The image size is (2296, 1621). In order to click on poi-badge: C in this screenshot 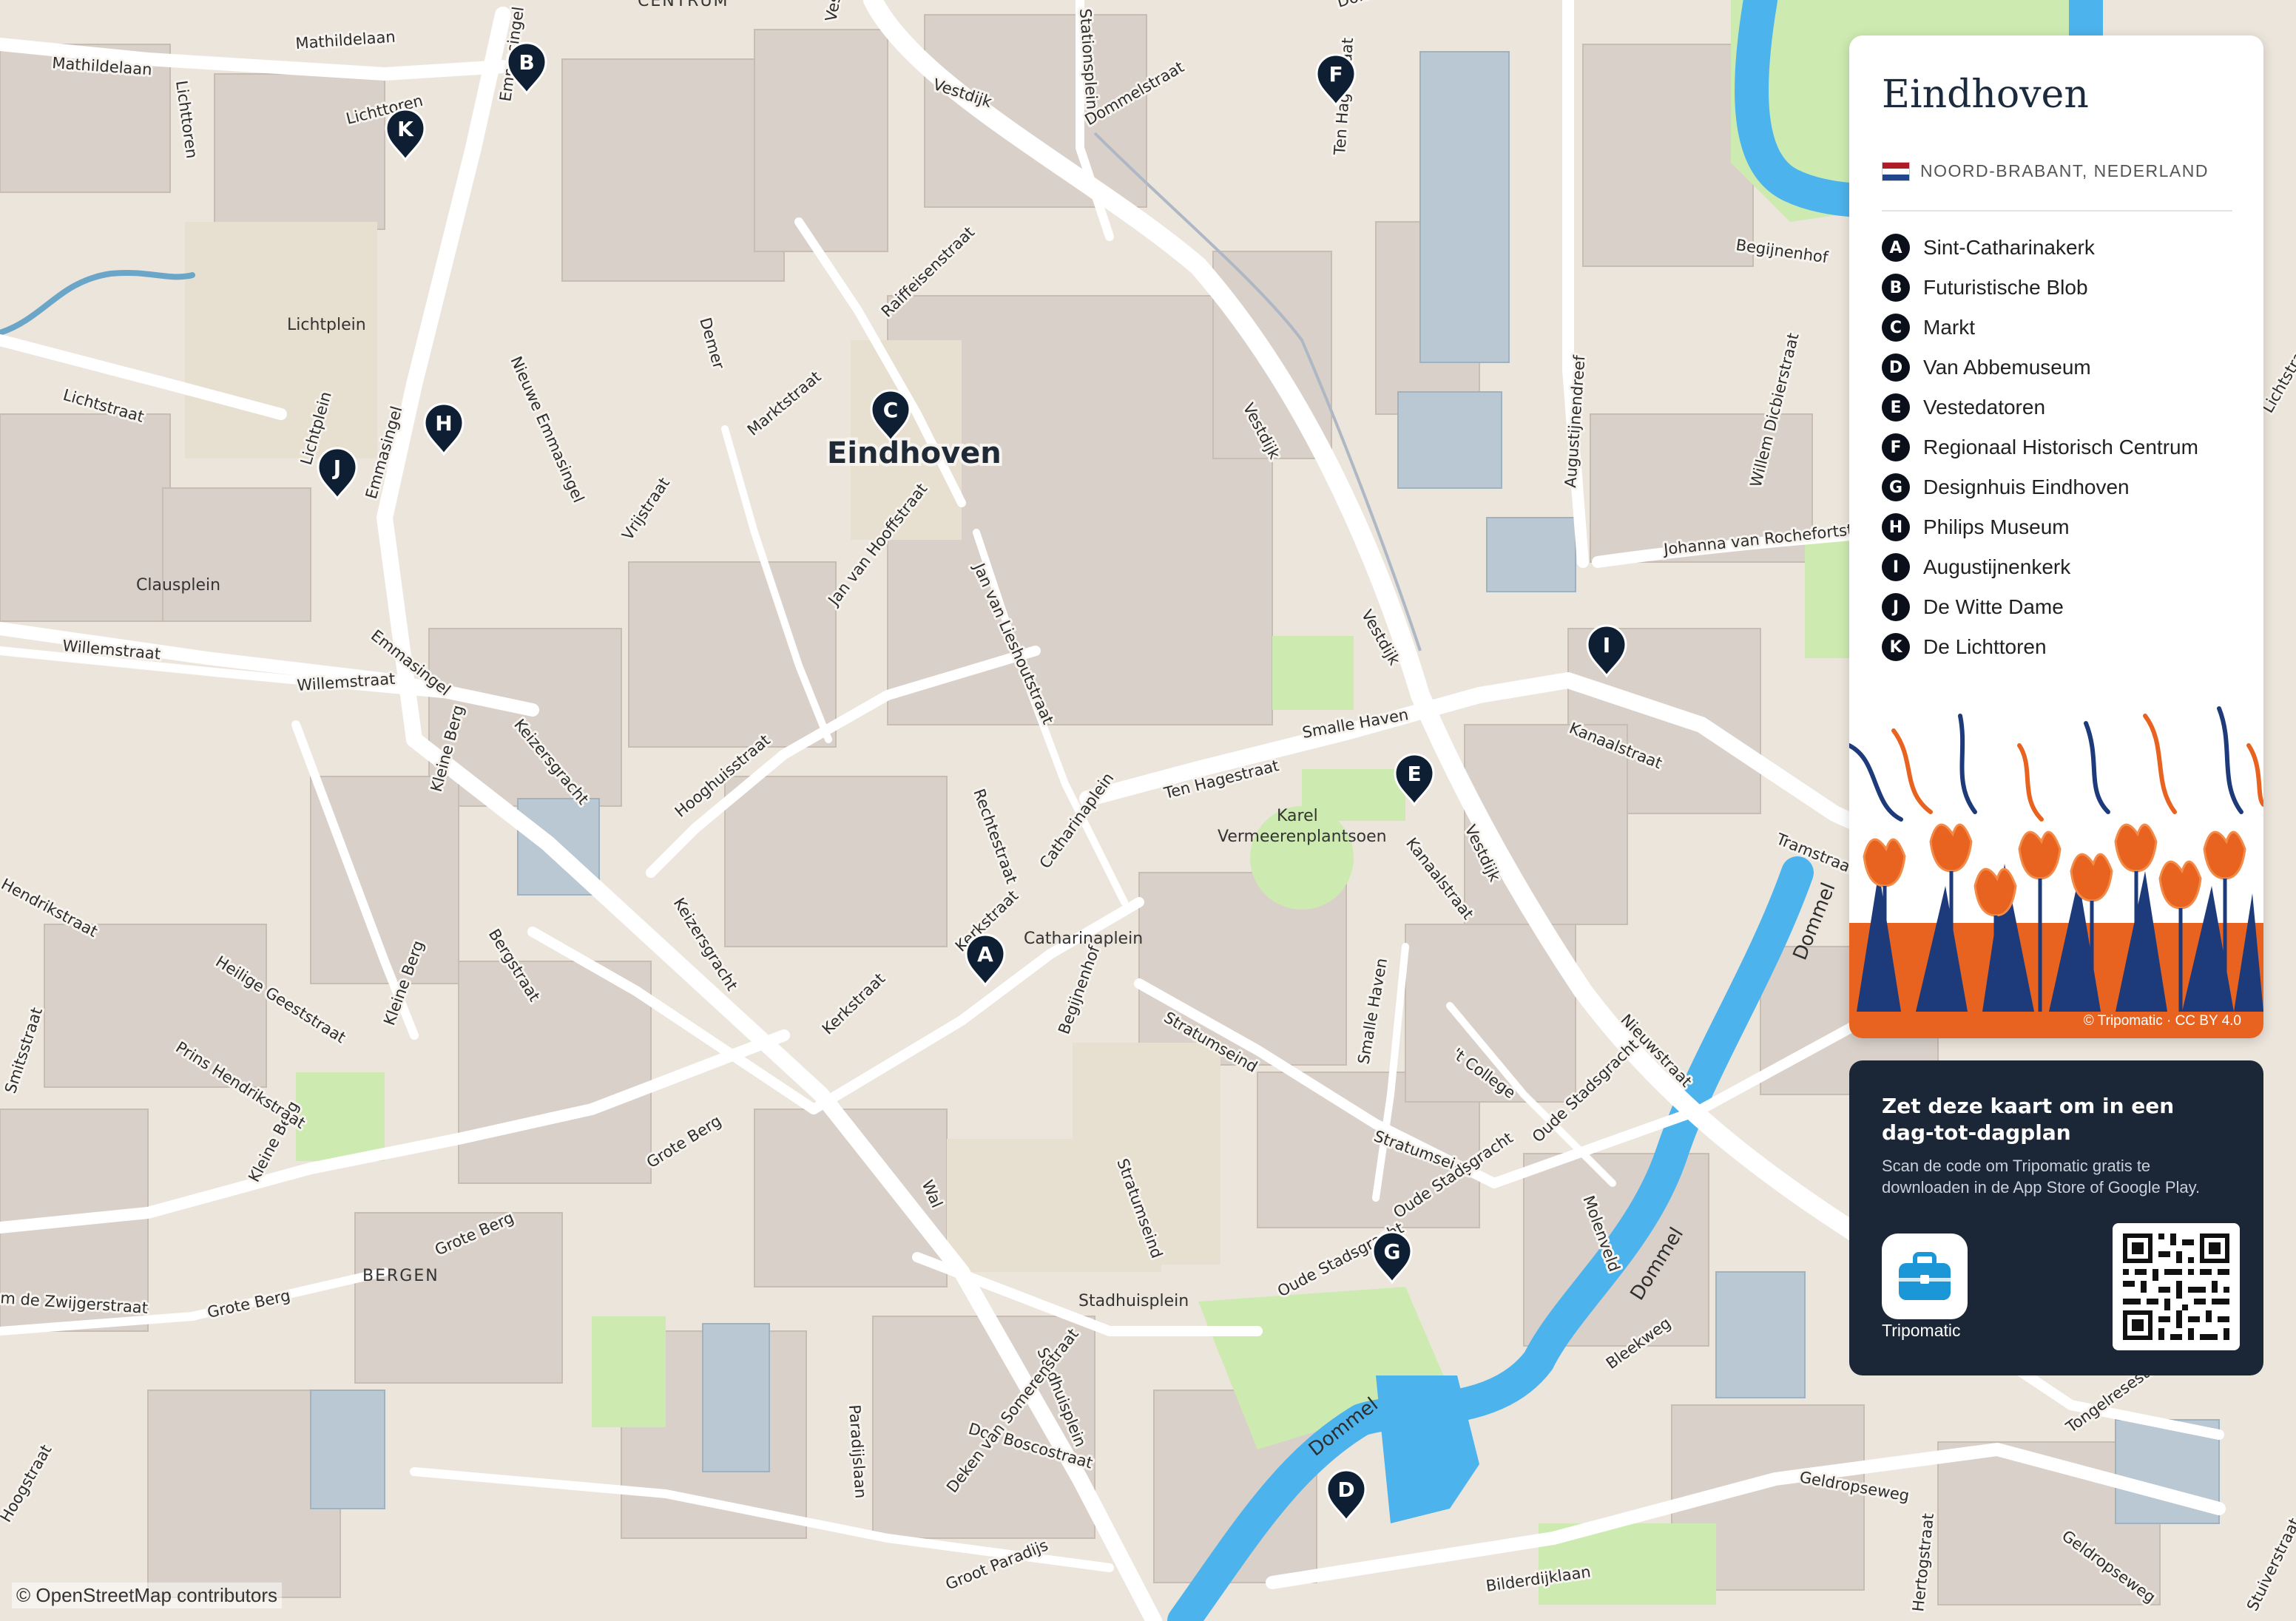, I will do `click(1896, 328)`.